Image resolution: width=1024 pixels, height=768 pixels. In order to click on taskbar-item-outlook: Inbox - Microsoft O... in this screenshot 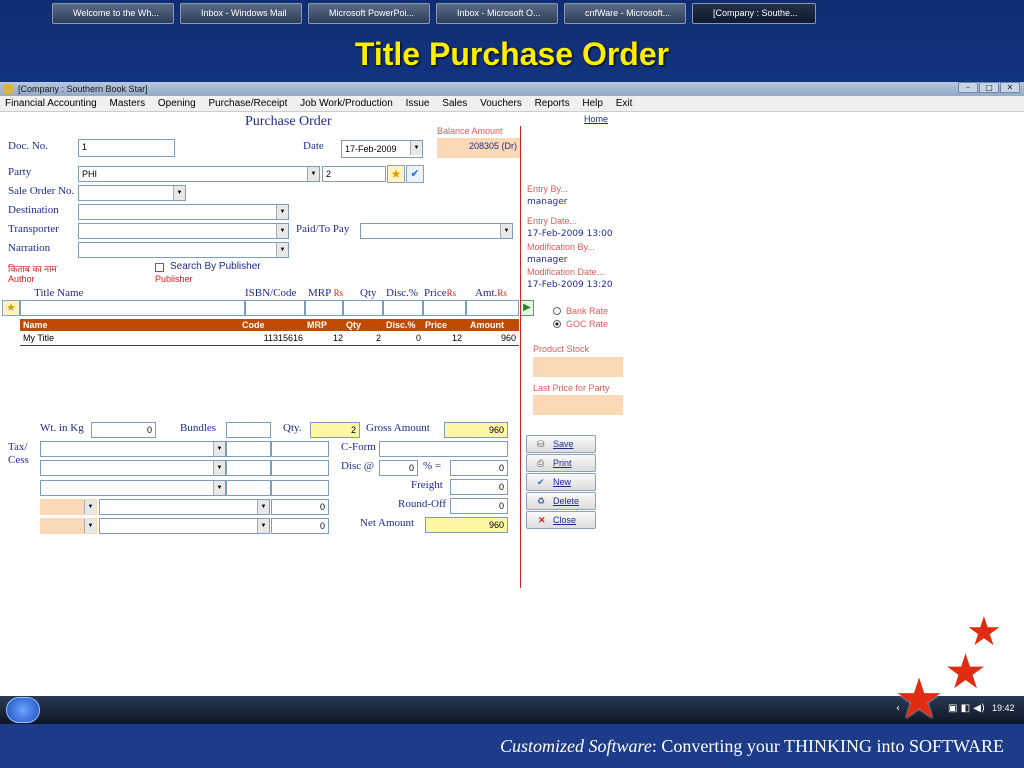, I will do `click(497, 13)`.